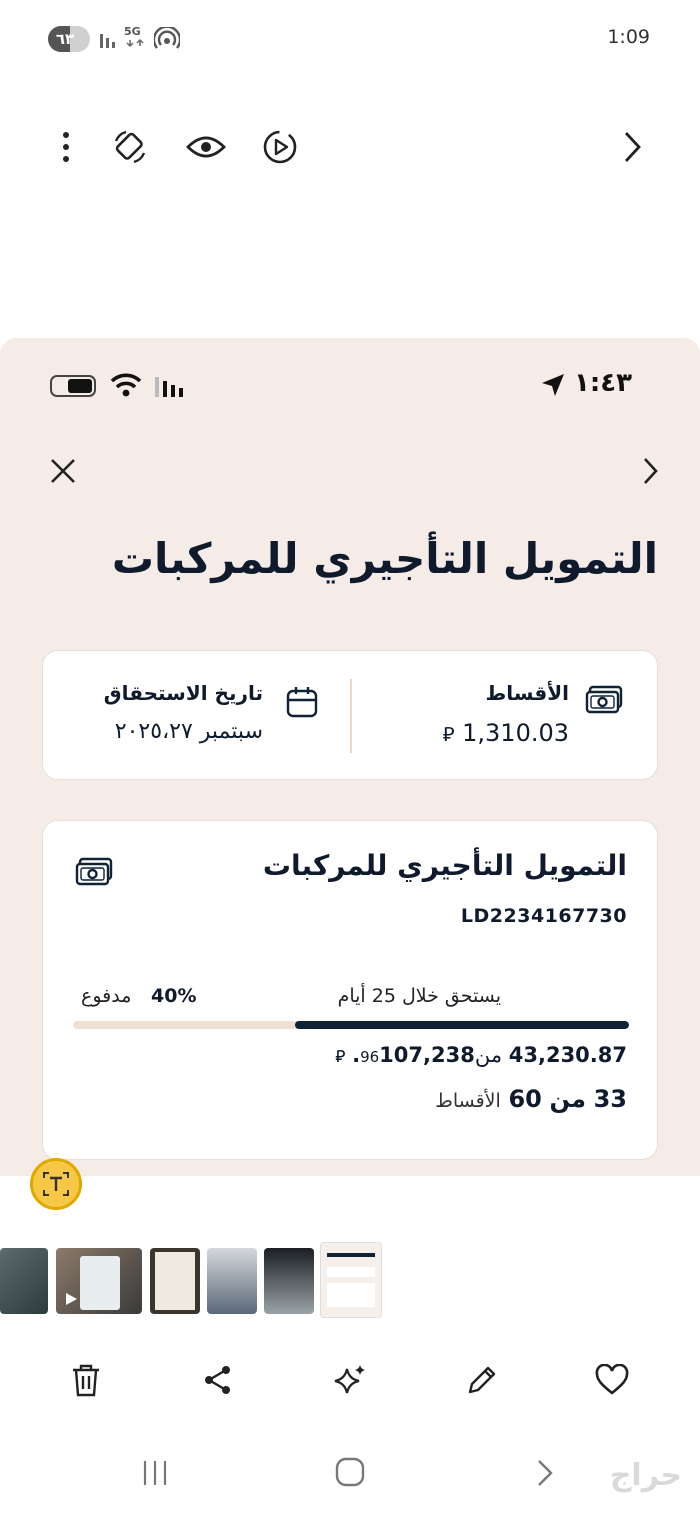 The height and width of the screenshot is (1517, 700). I want to click on status-time: 1:09, so click(628, 37).